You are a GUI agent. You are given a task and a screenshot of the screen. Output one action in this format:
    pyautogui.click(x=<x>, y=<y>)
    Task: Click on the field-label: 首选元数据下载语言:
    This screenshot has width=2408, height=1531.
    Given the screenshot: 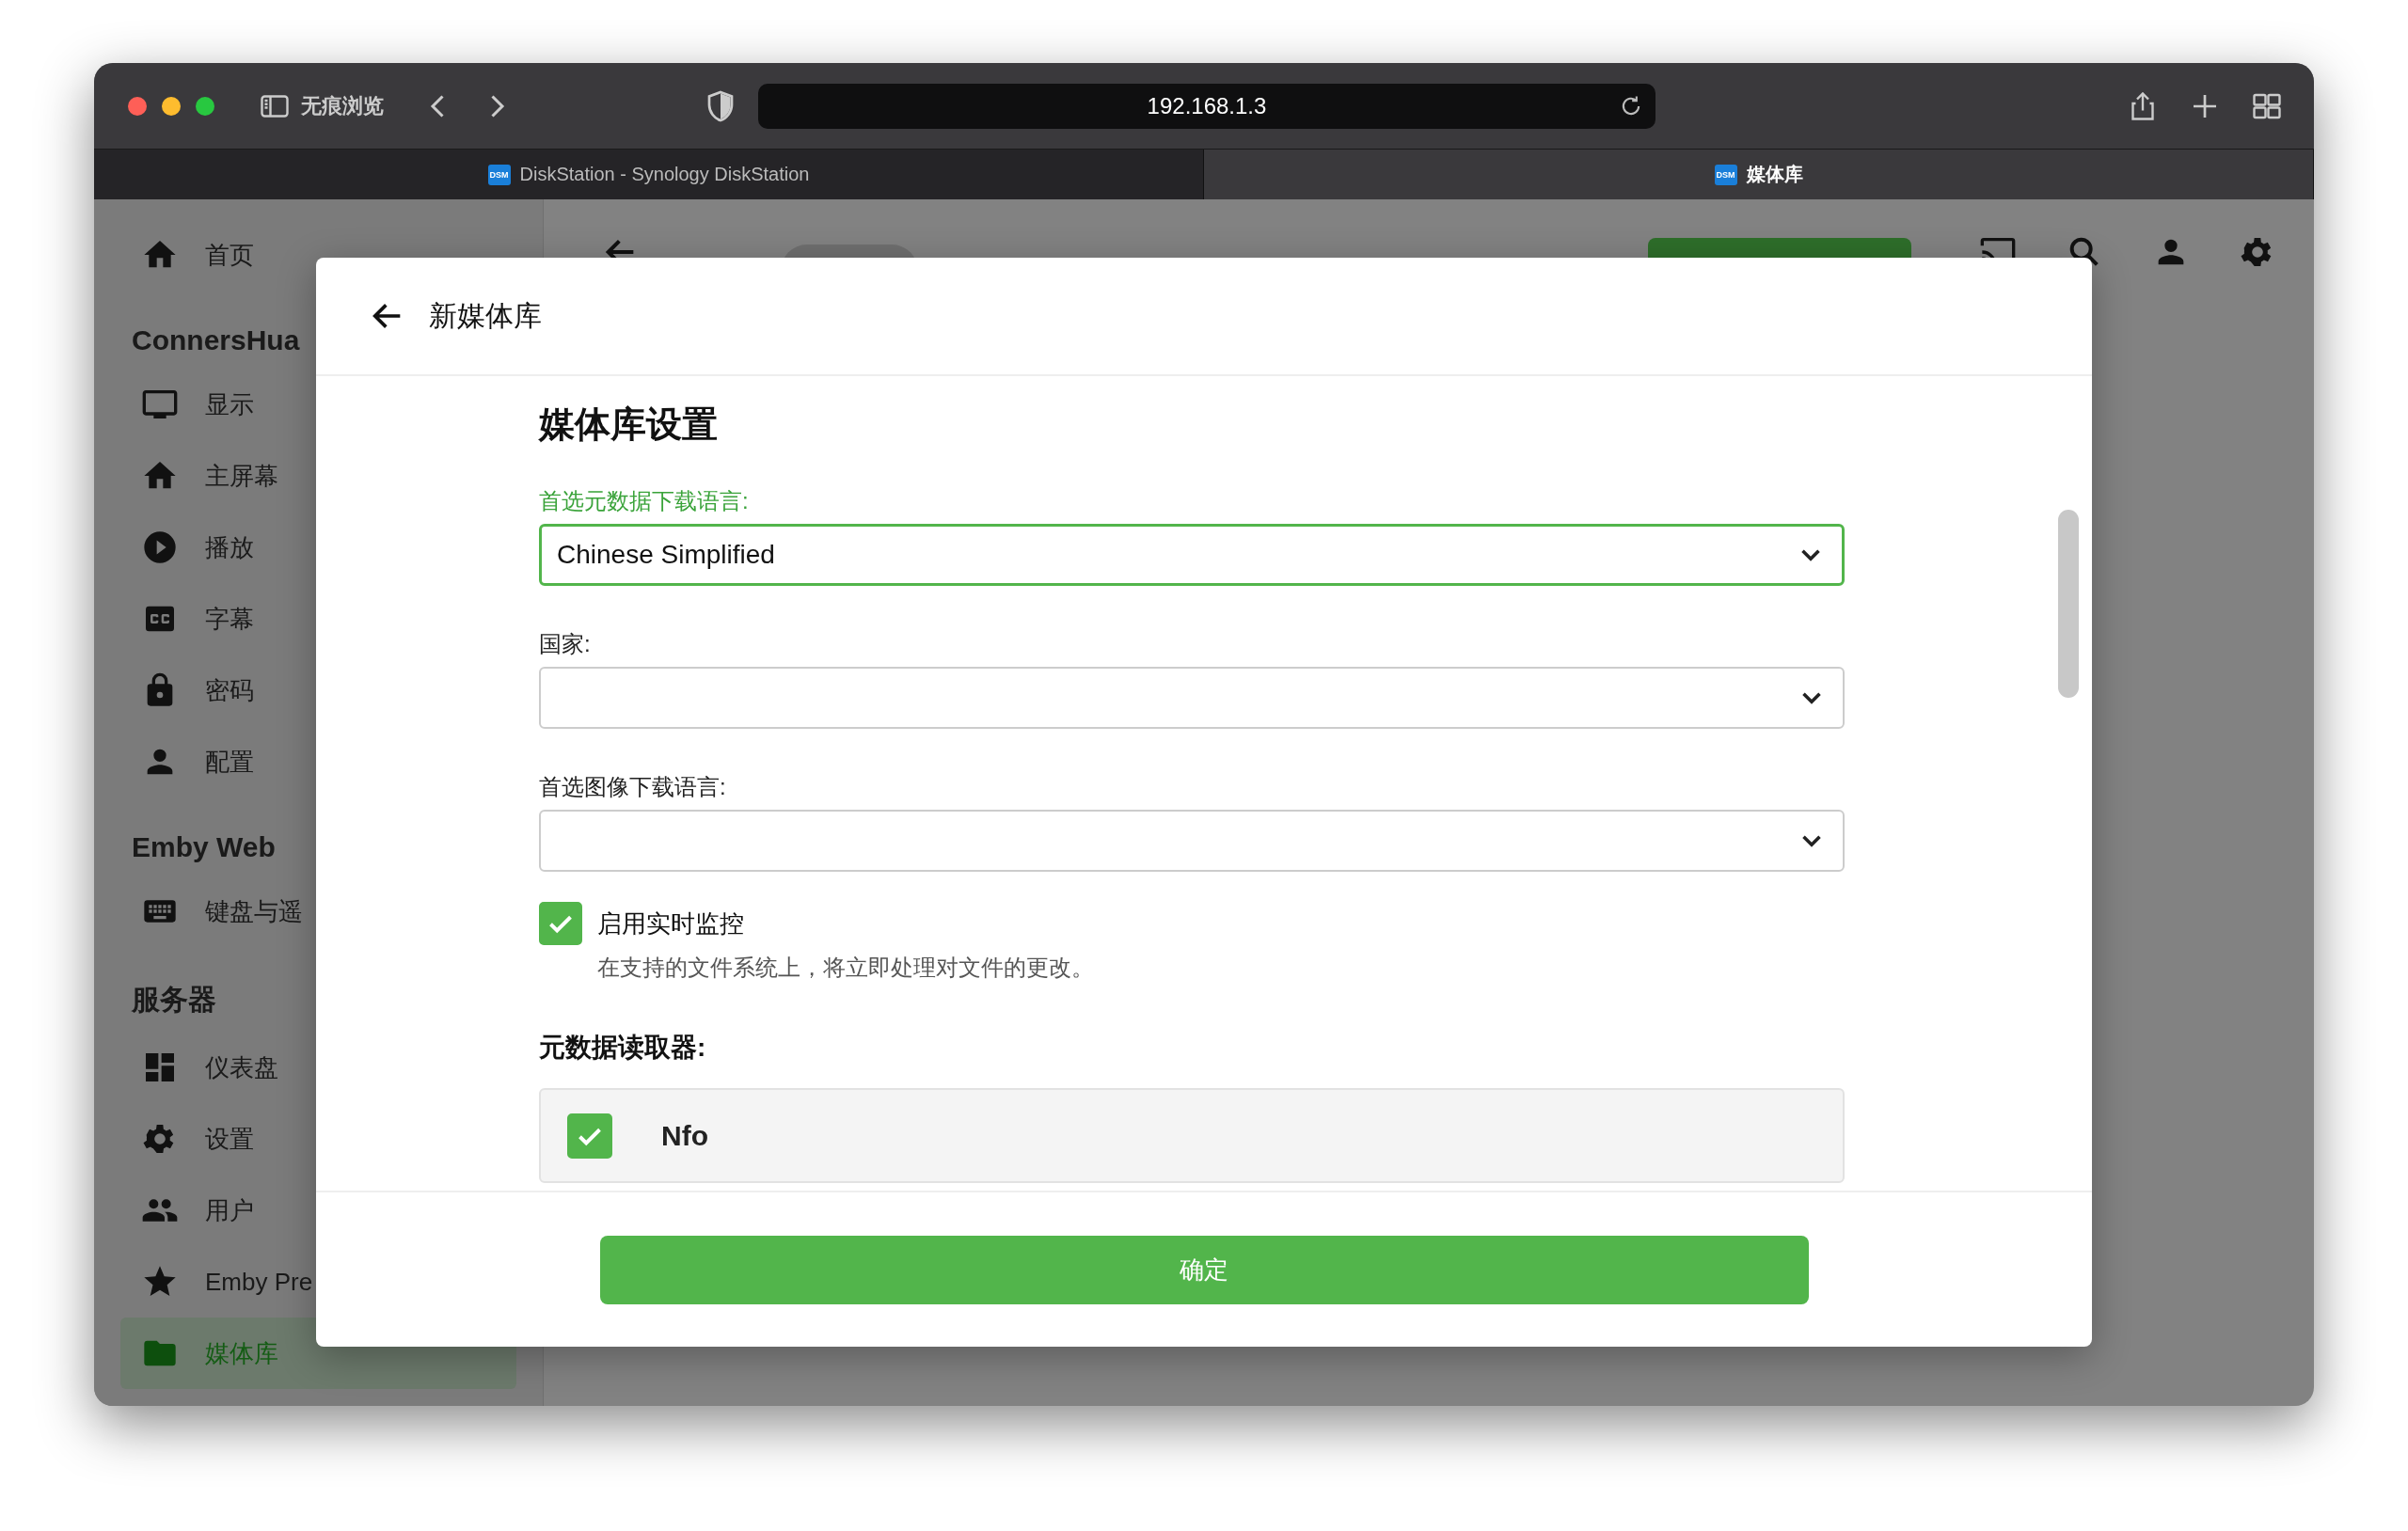 What is the action you would take?
    pyautogui.click(x=645, y=501)
    